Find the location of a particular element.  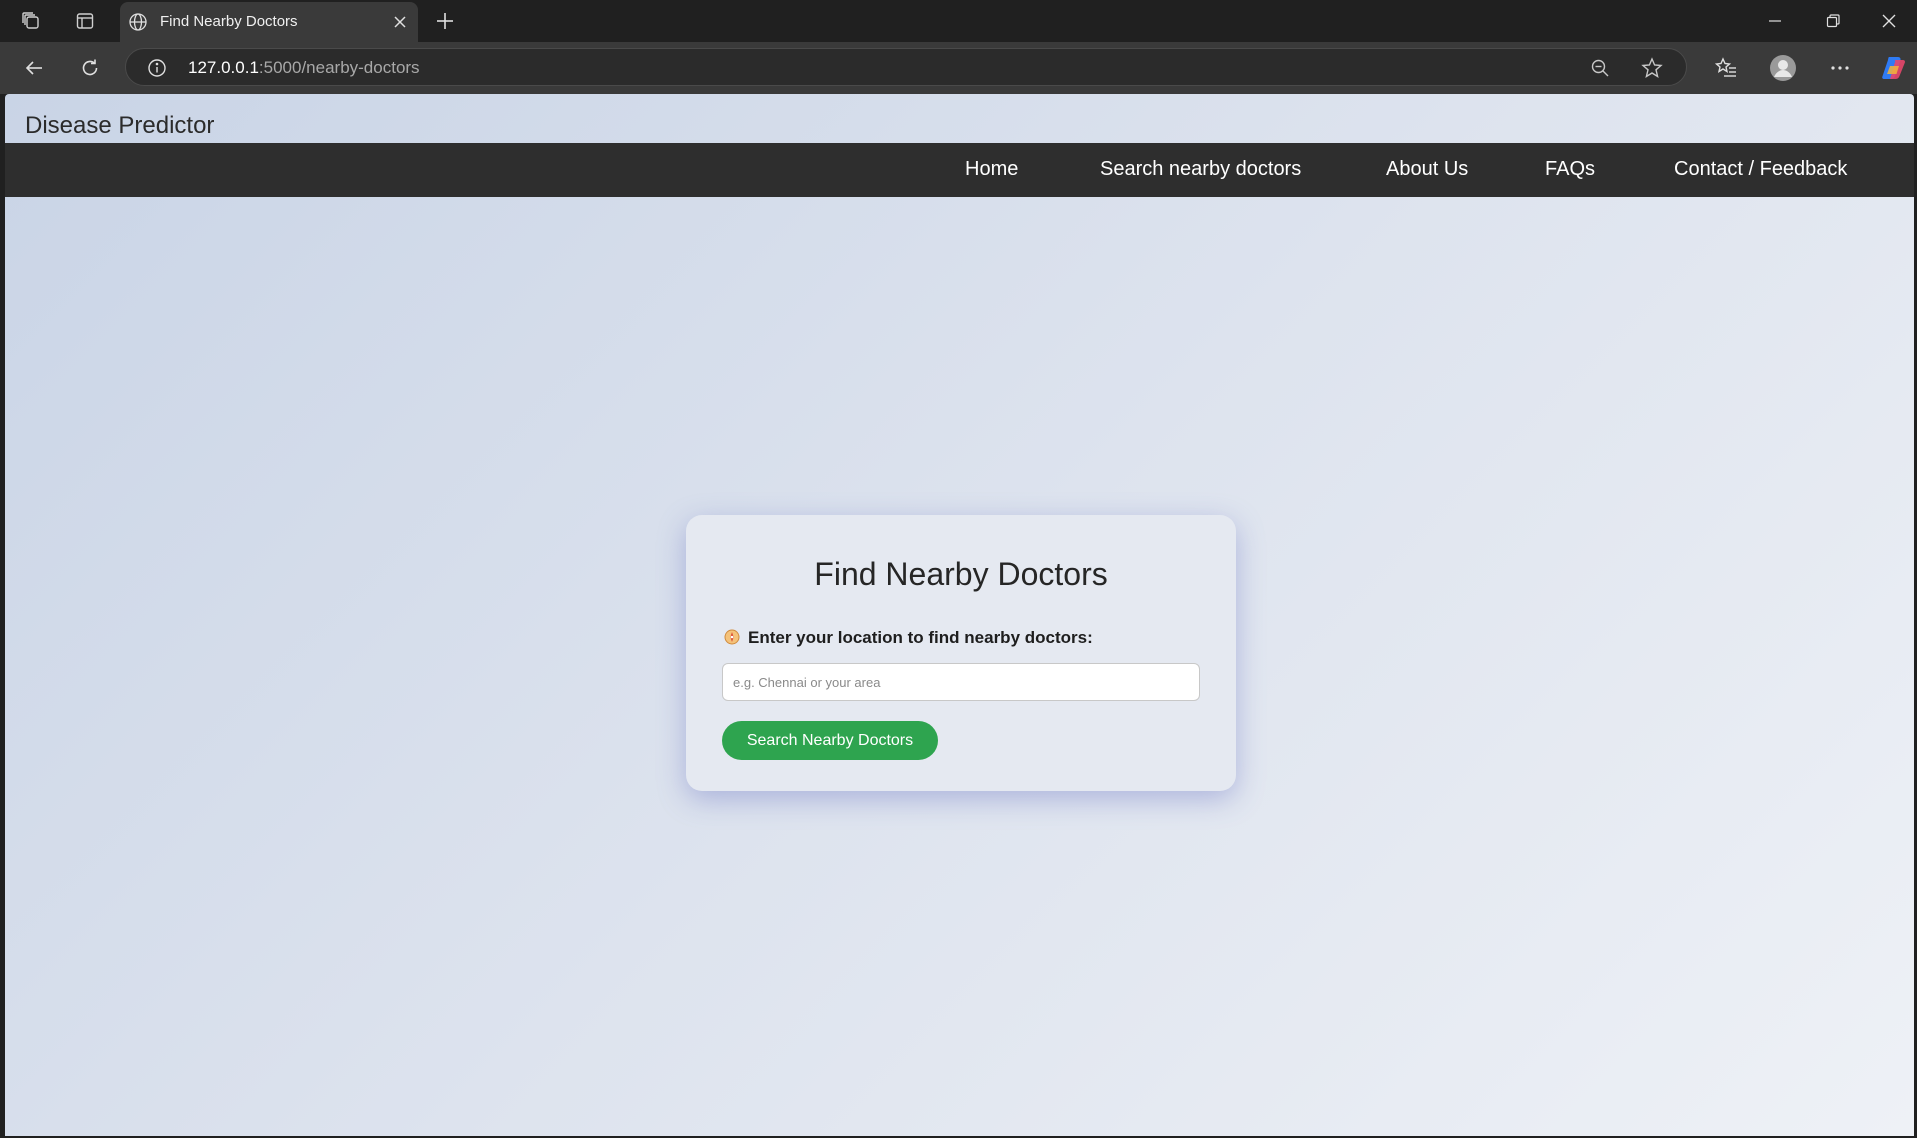

favorites-icon is located at coordinates (1726, 68).